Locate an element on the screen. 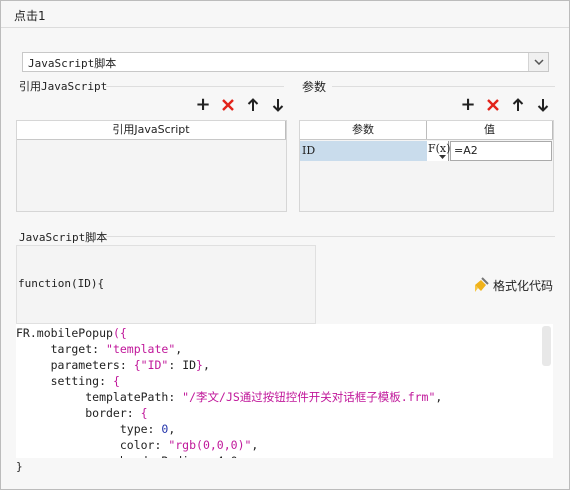 The width and height of the screenshot is (570, 490). code-token: "ID" is located at coordinates (154, 365).